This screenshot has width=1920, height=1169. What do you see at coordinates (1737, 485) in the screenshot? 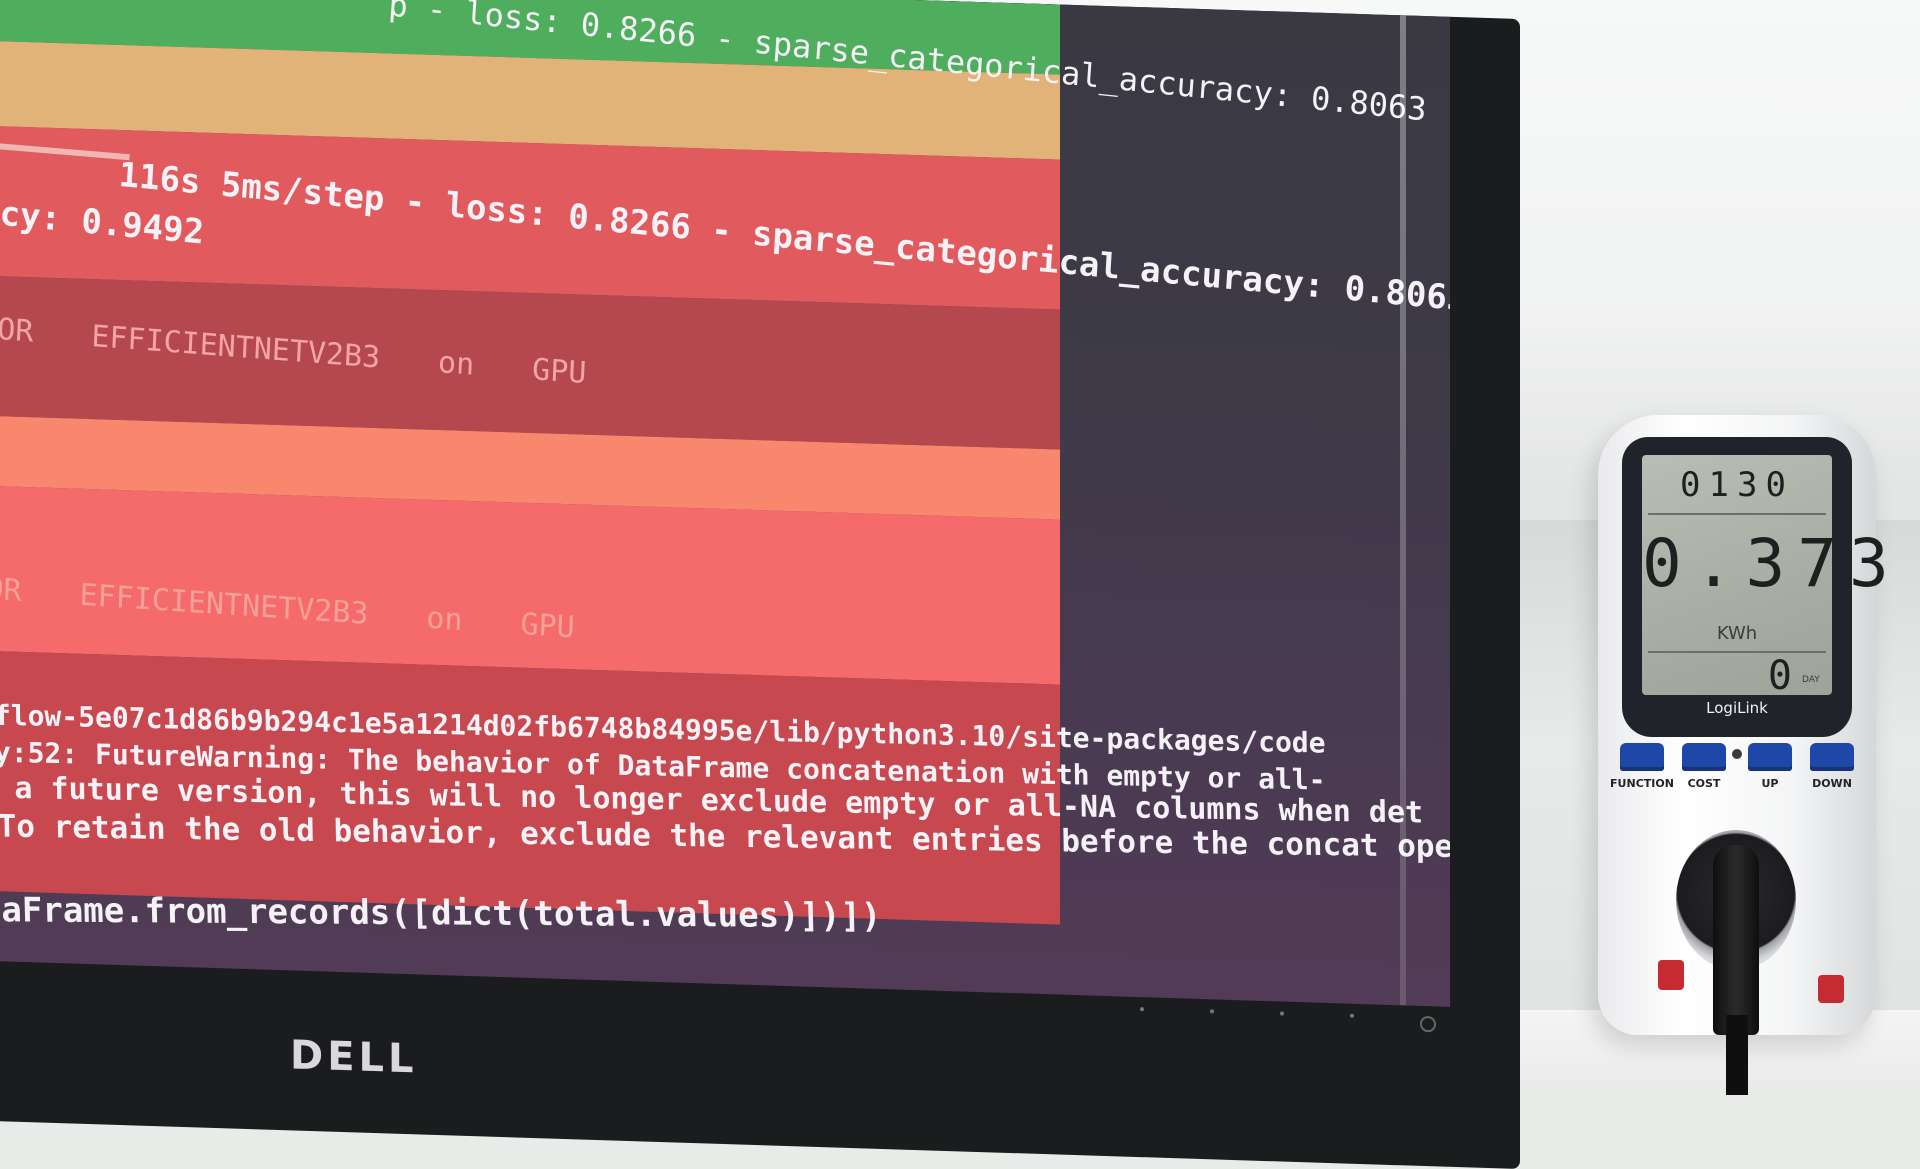
I see `lcd-time: 0130` at bounding box center [1737, 485].